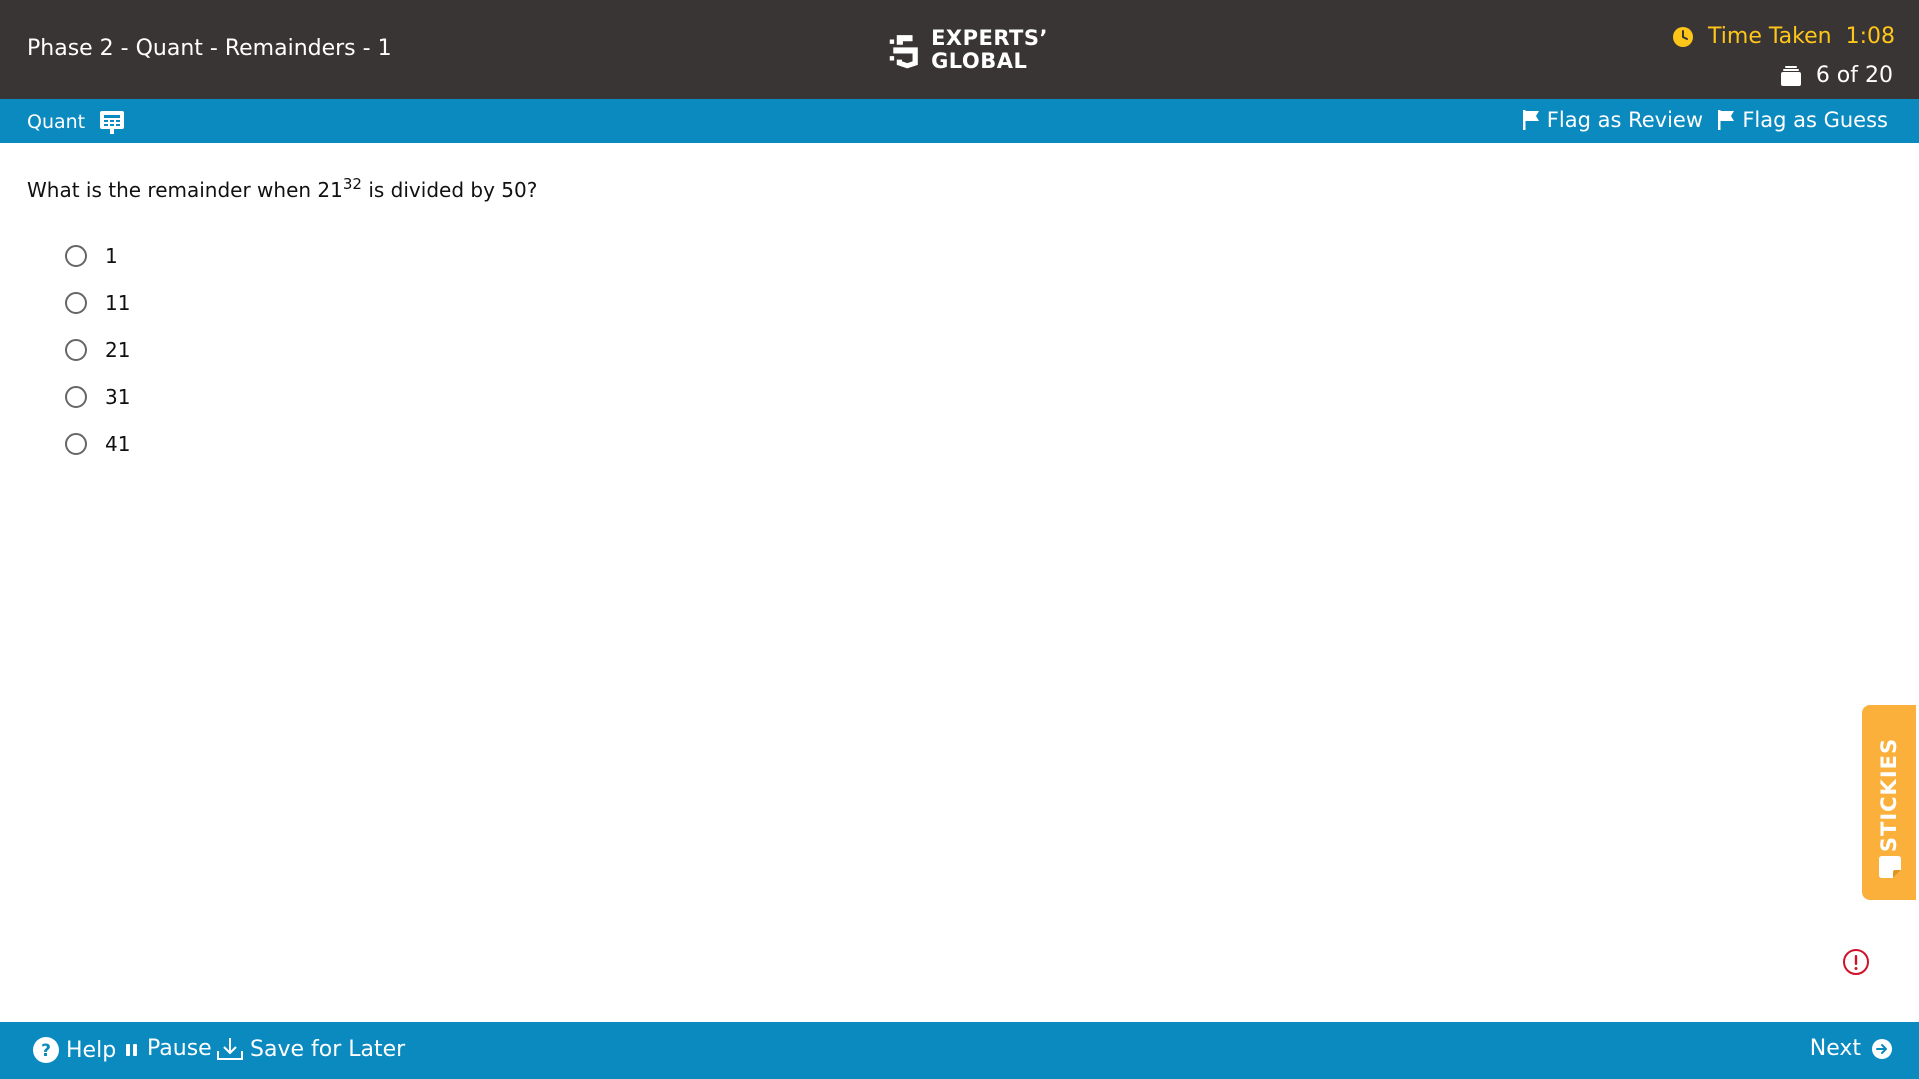 This screenshot has width=1919, height=1079. I want to click on alert-icon, so click(1856, 962).